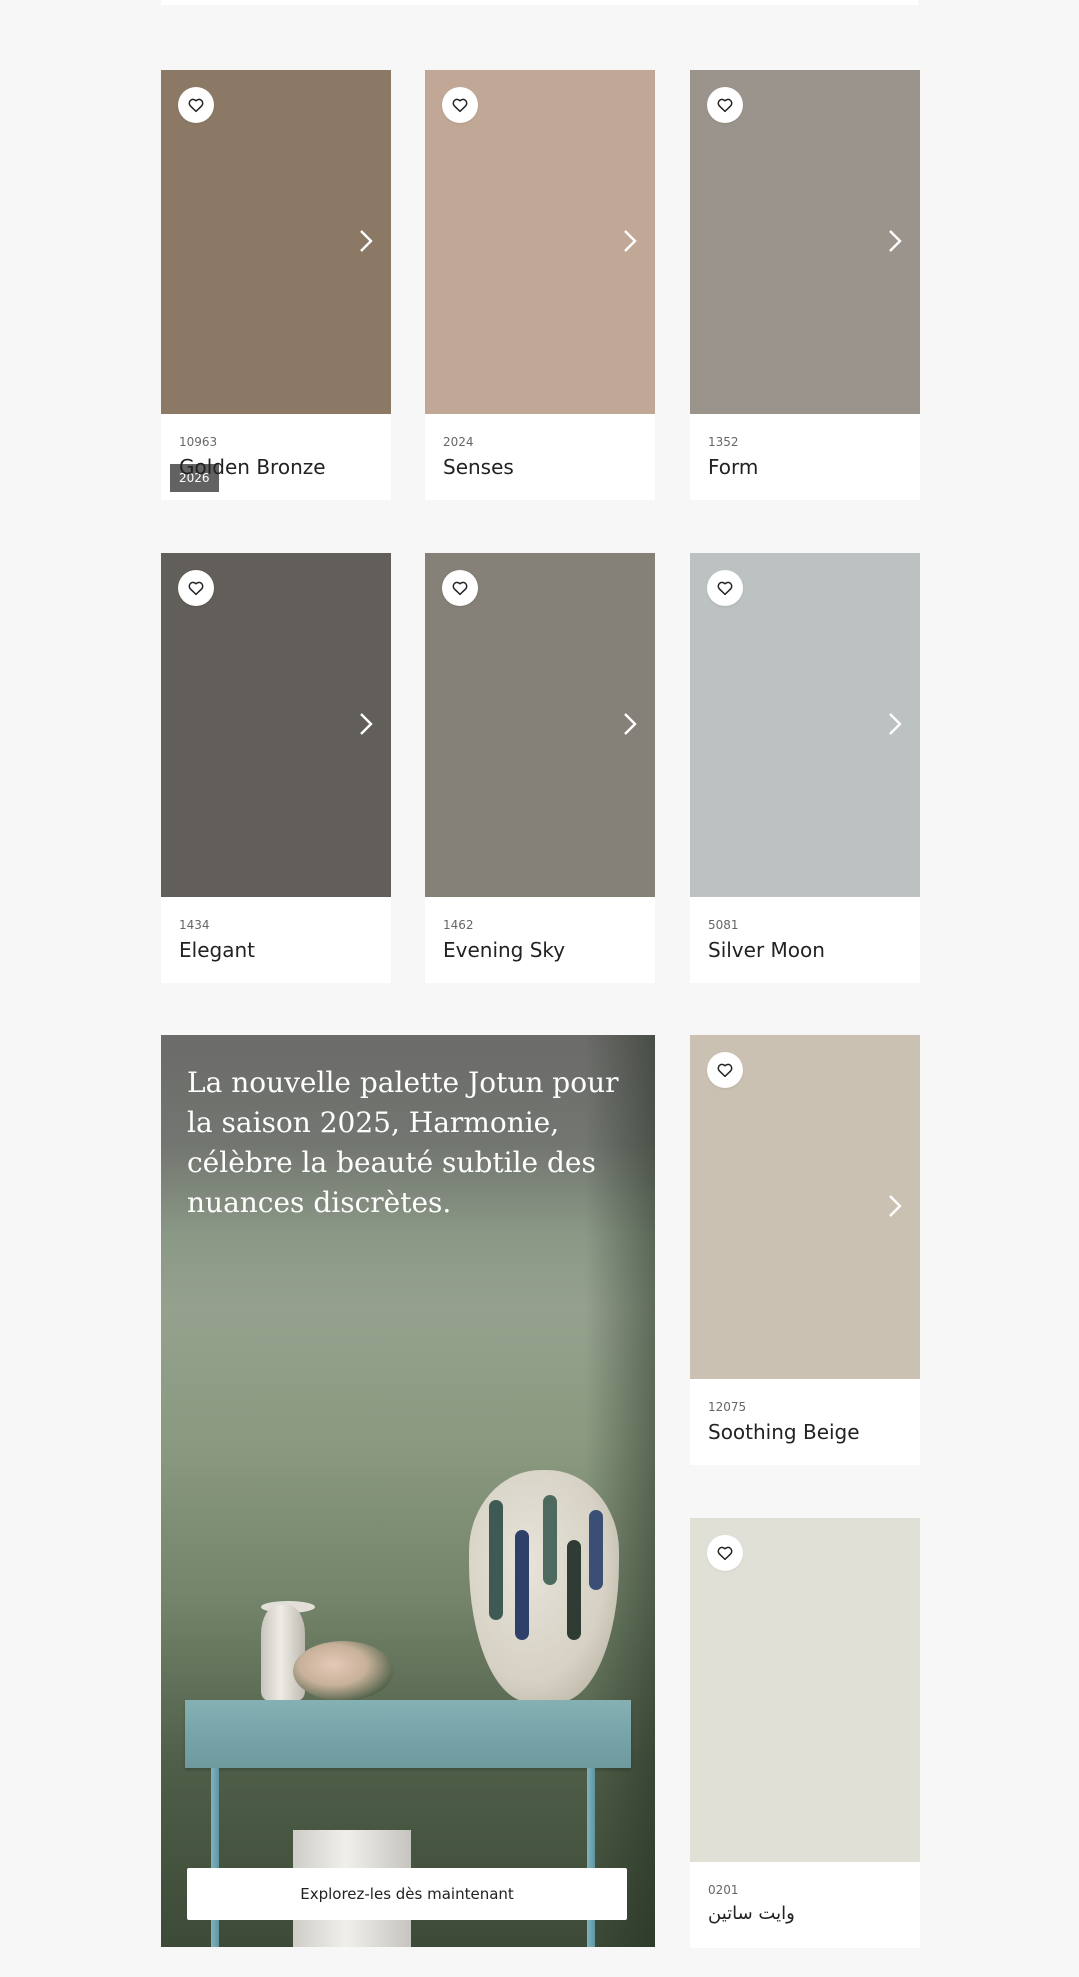  What do you see at coordinates (805, 1250) in the screenshot?
I see `color-card-soothing-beige: 12075 Soothing Beige` at bounding box center [805, 1250].